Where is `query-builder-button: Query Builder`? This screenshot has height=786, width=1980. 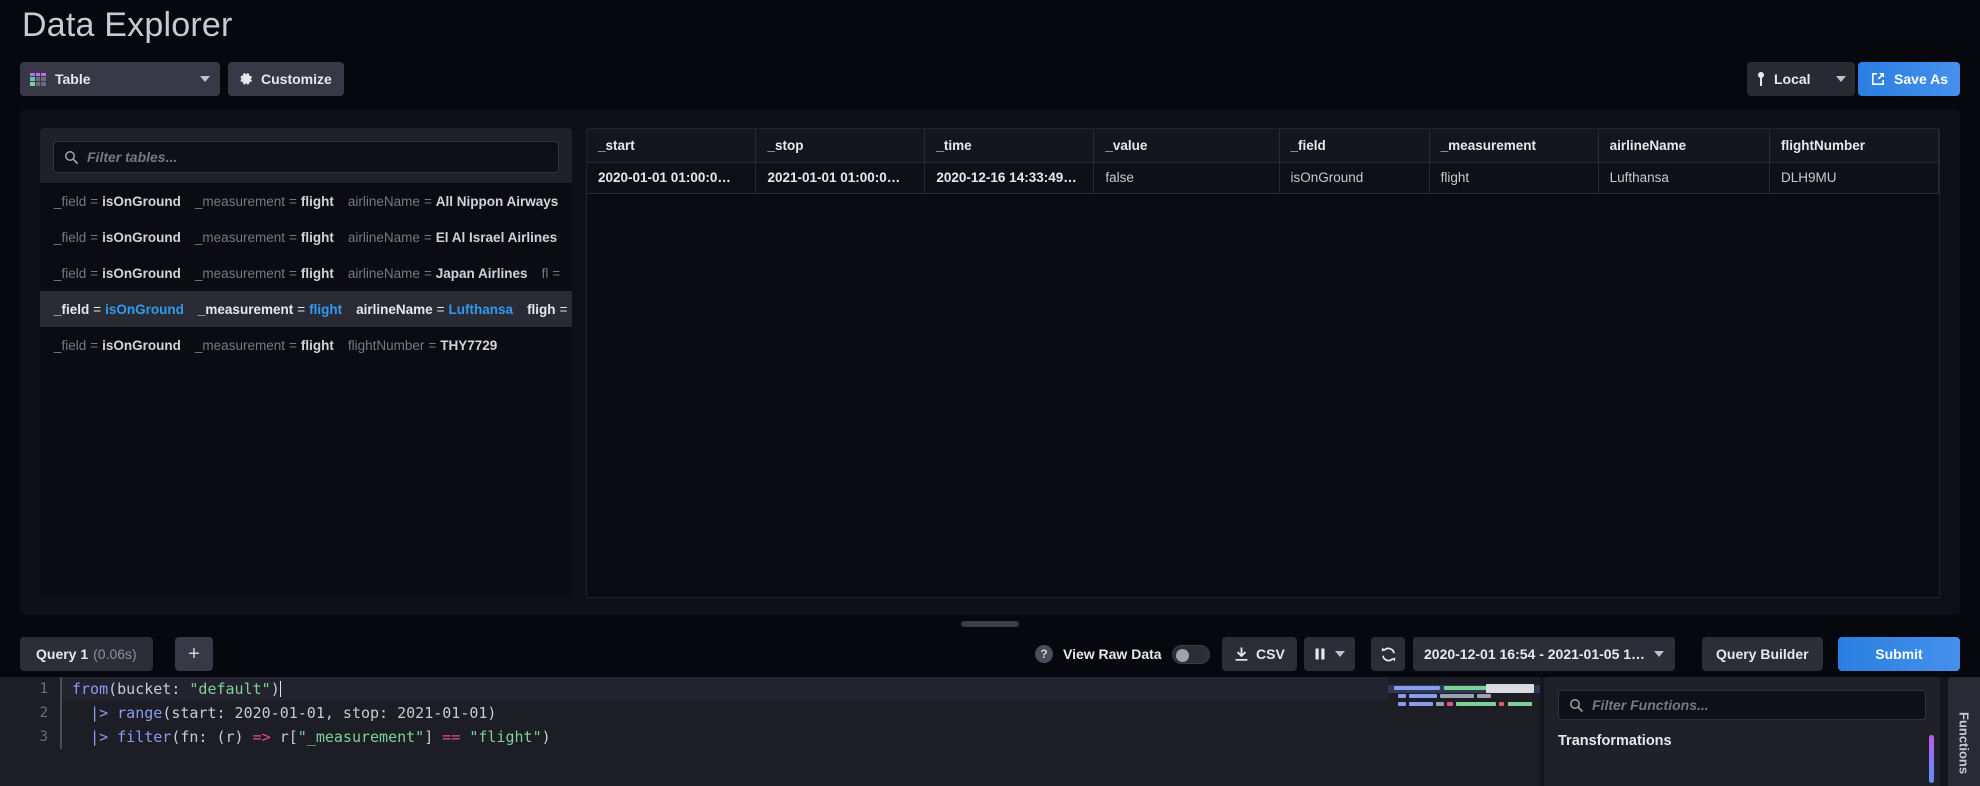 query-builder-button: Query Builder is located at coordinates (1762, 654).